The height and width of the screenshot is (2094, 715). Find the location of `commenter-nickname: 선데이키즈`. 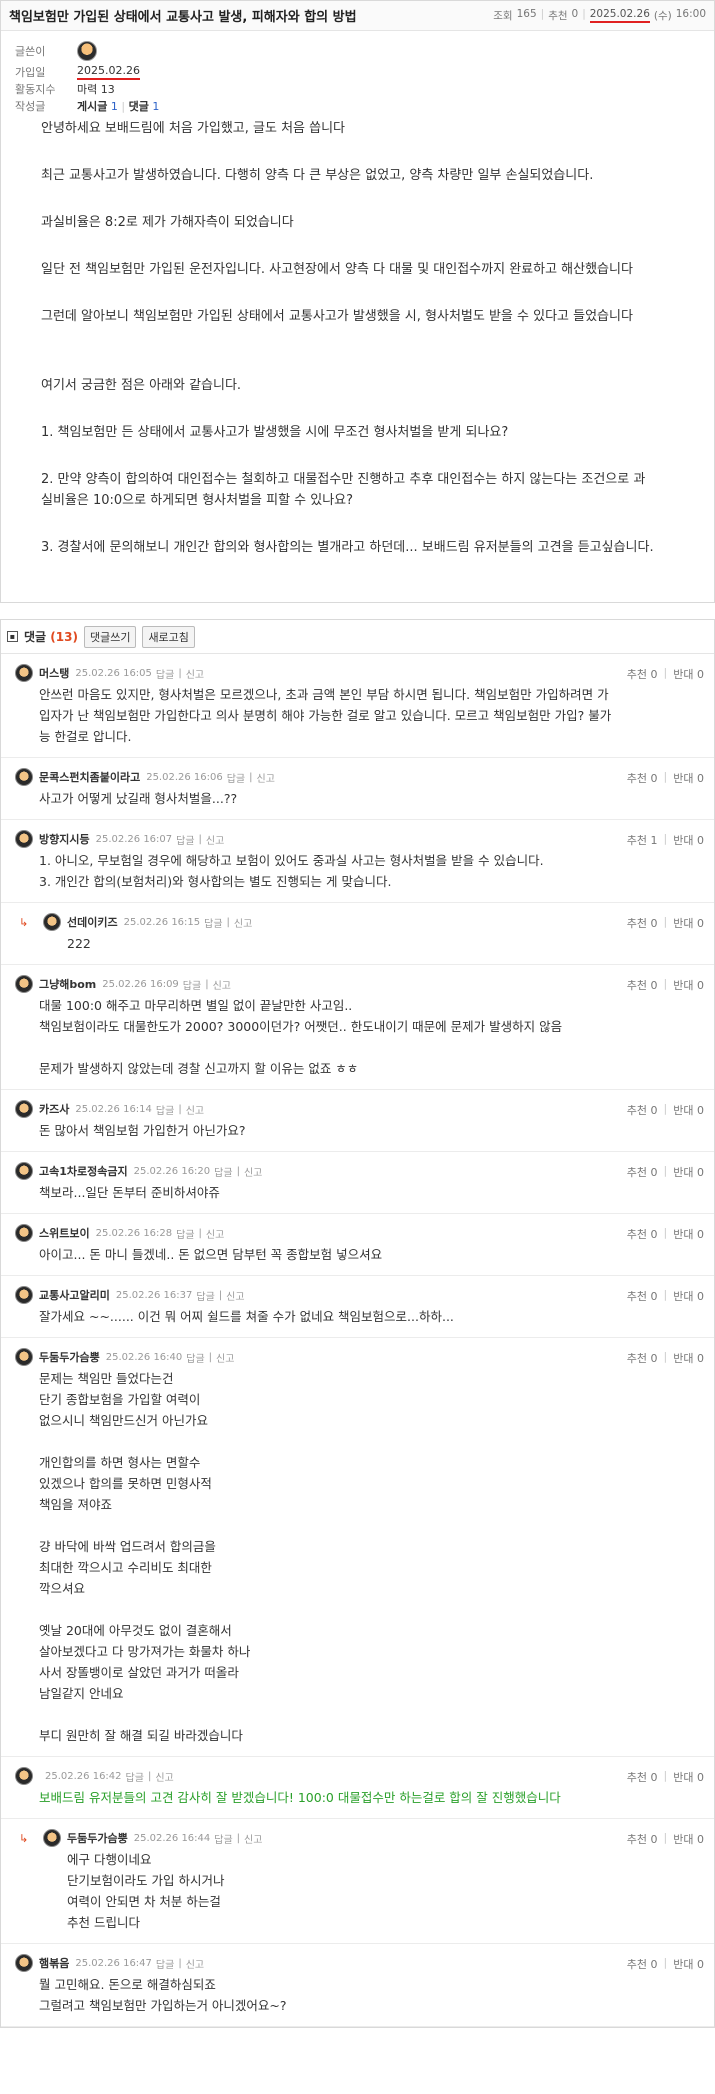

commenter-nickname: 선데이키즈 is located at coordinates (92, 922).